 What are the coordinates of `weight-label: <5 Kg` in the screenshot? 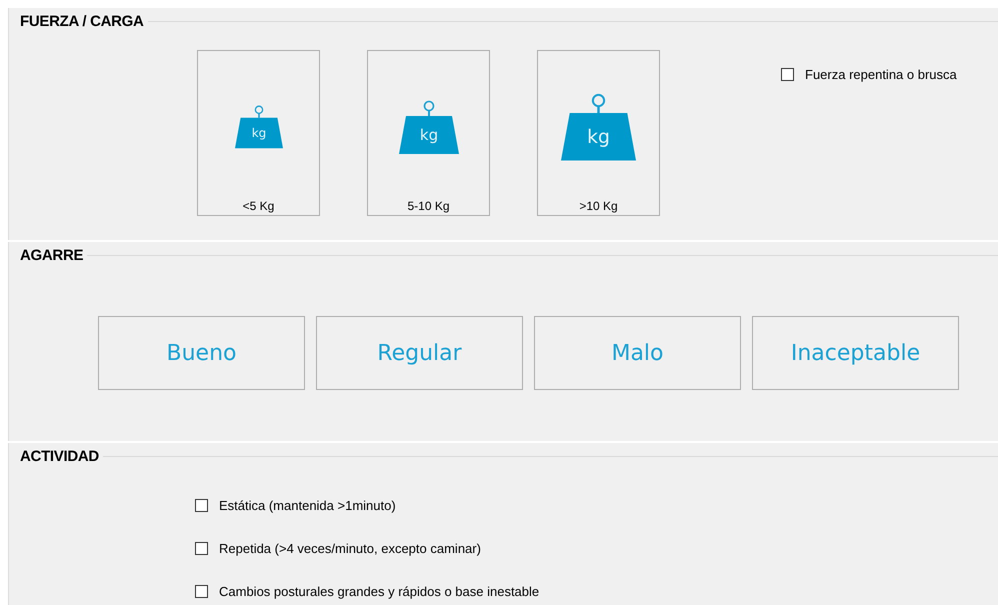 It's located at (258, 207).